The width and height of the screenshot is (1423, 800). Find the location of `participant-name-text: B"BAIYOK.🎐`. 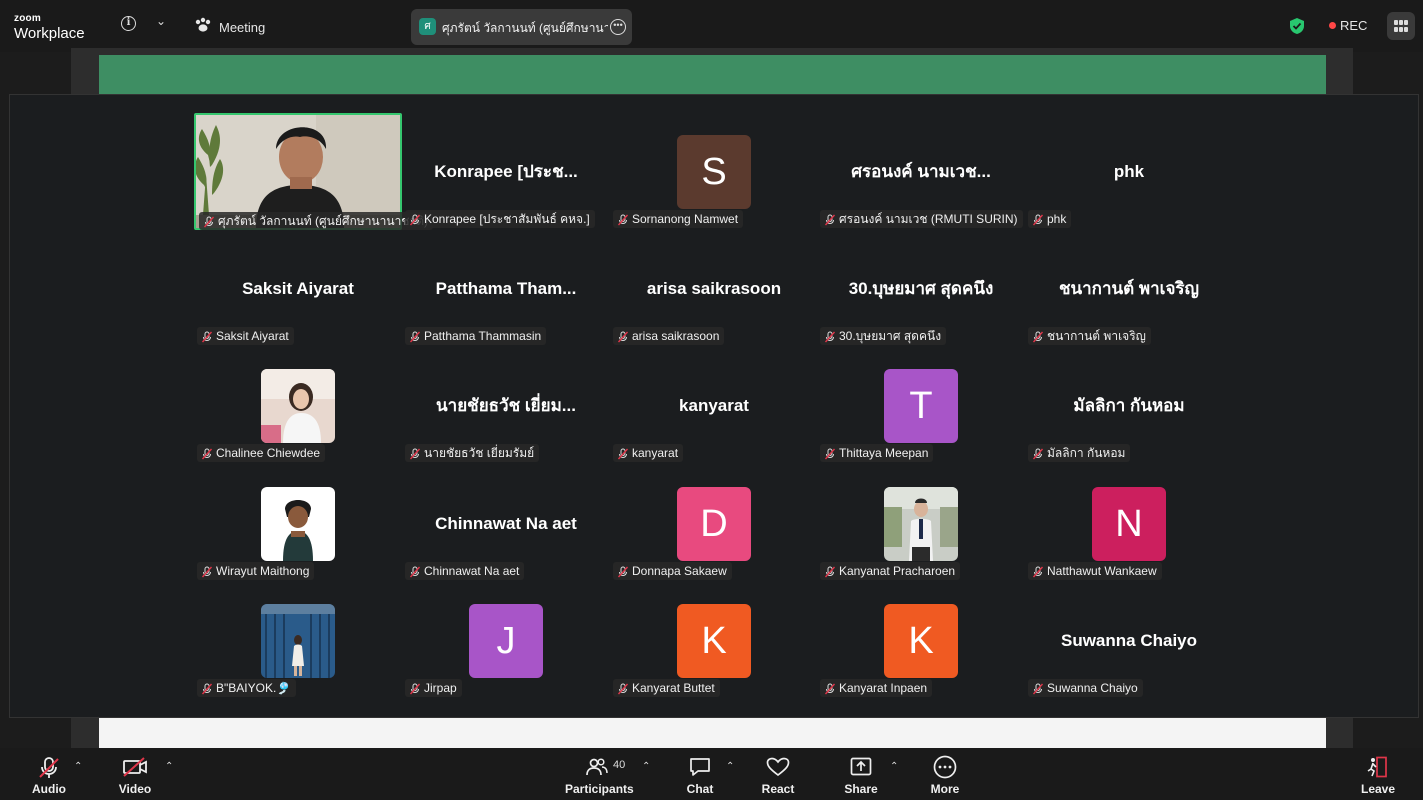

participant-name-text: B"BAIYOK.🎐 is located at coordinates (254, 688).